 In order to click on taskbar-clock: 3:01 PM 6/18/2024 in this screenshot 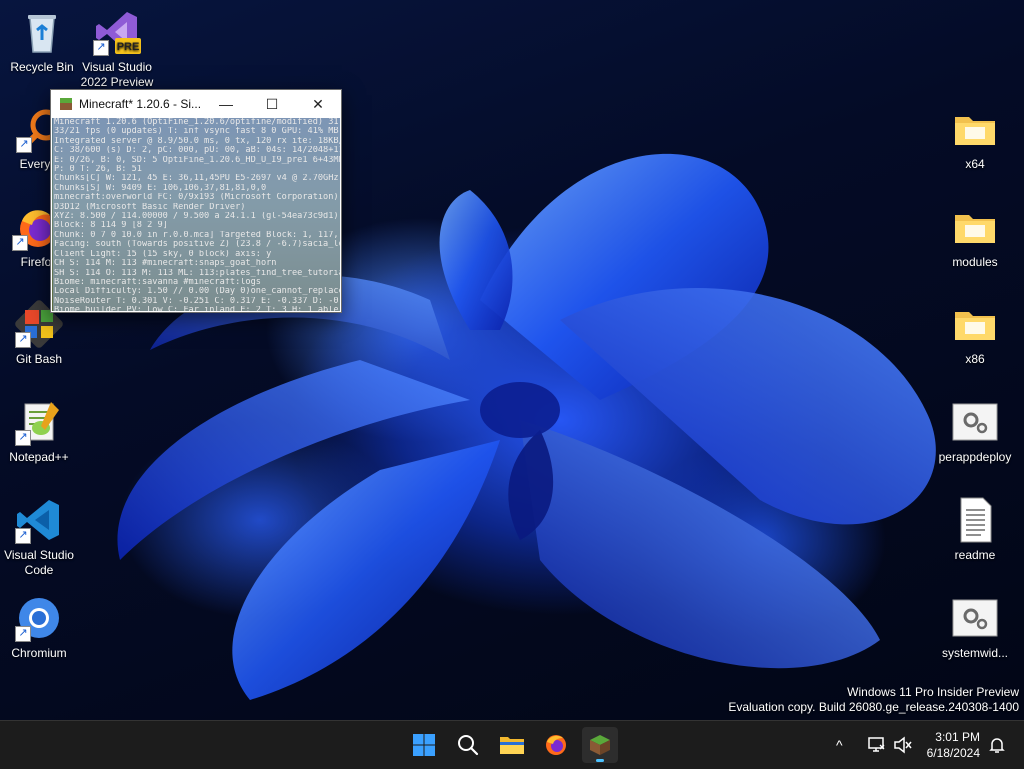, I will do `click(953, 745)`.